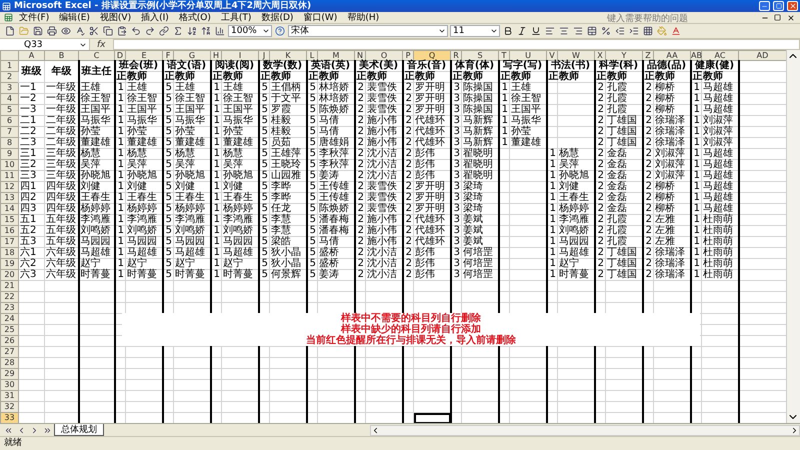 This screenshot has width=800, height=450. Describe the element at coordinates (9, 220) in the screenshot. I see `row-number: 15` at that location.